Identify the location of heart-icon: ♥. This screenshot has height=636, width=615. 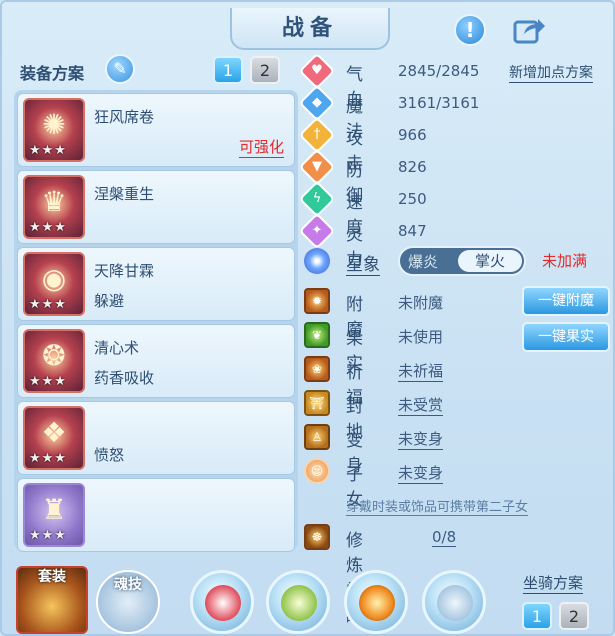
(317, 71).